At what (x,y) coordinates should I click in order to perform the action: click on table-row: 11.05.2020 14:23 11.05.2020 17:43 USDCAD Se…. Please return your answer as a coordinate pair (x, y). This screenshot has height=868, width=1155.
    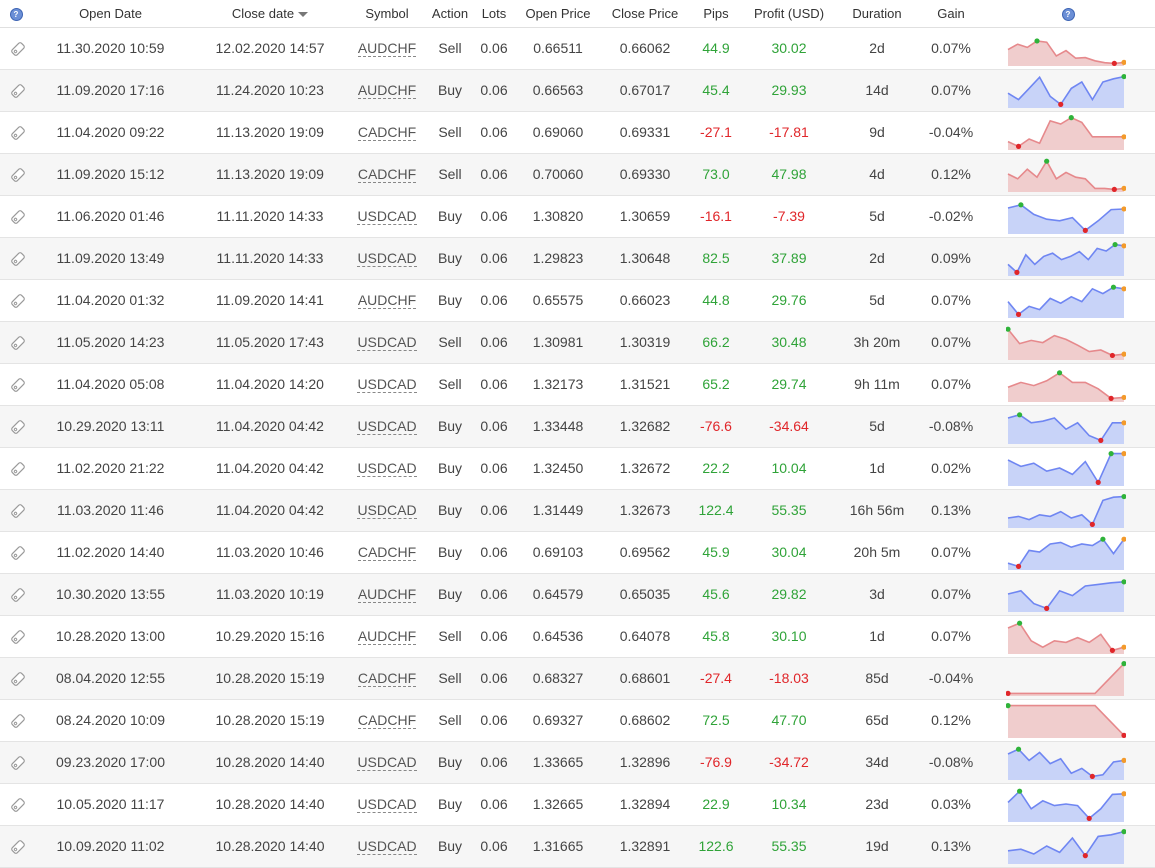
    Looking at the image, I should click on (577, 343).